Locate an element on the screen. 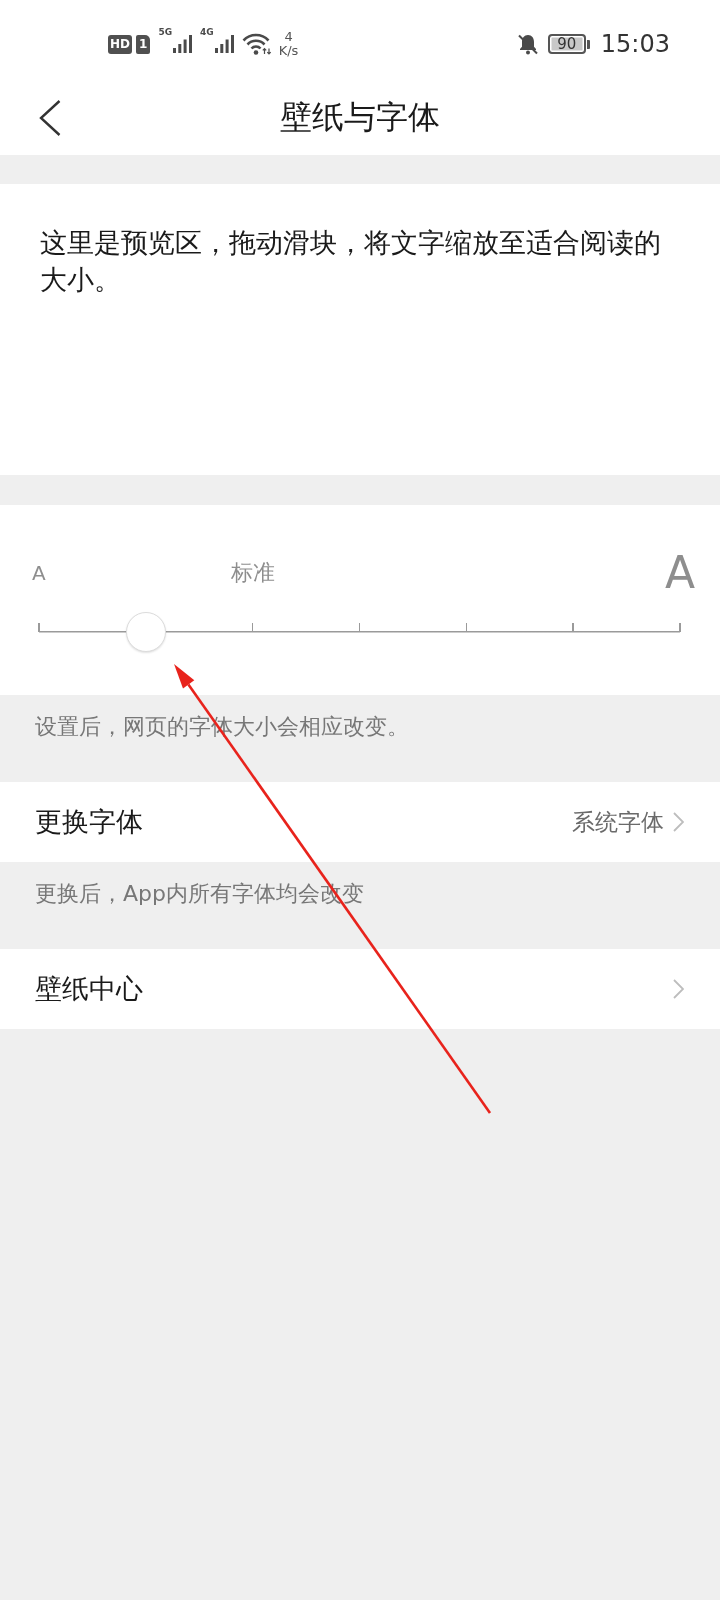 The height and width of the screenshot is (1600, 720). preview-text: 这里是预览区，拖动滑块，将文字缩放至适合阅读的大小。 is located at coordinates (351, 261).